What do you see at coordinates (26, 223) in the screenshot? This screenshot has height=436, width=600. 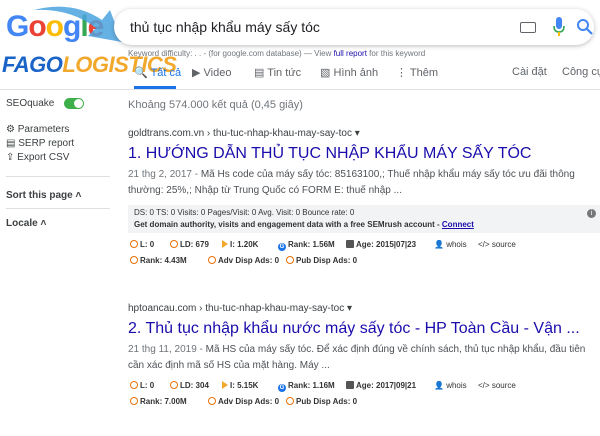 I see `locale-toggle: Locale ˄` at bounding box center [26, 223].